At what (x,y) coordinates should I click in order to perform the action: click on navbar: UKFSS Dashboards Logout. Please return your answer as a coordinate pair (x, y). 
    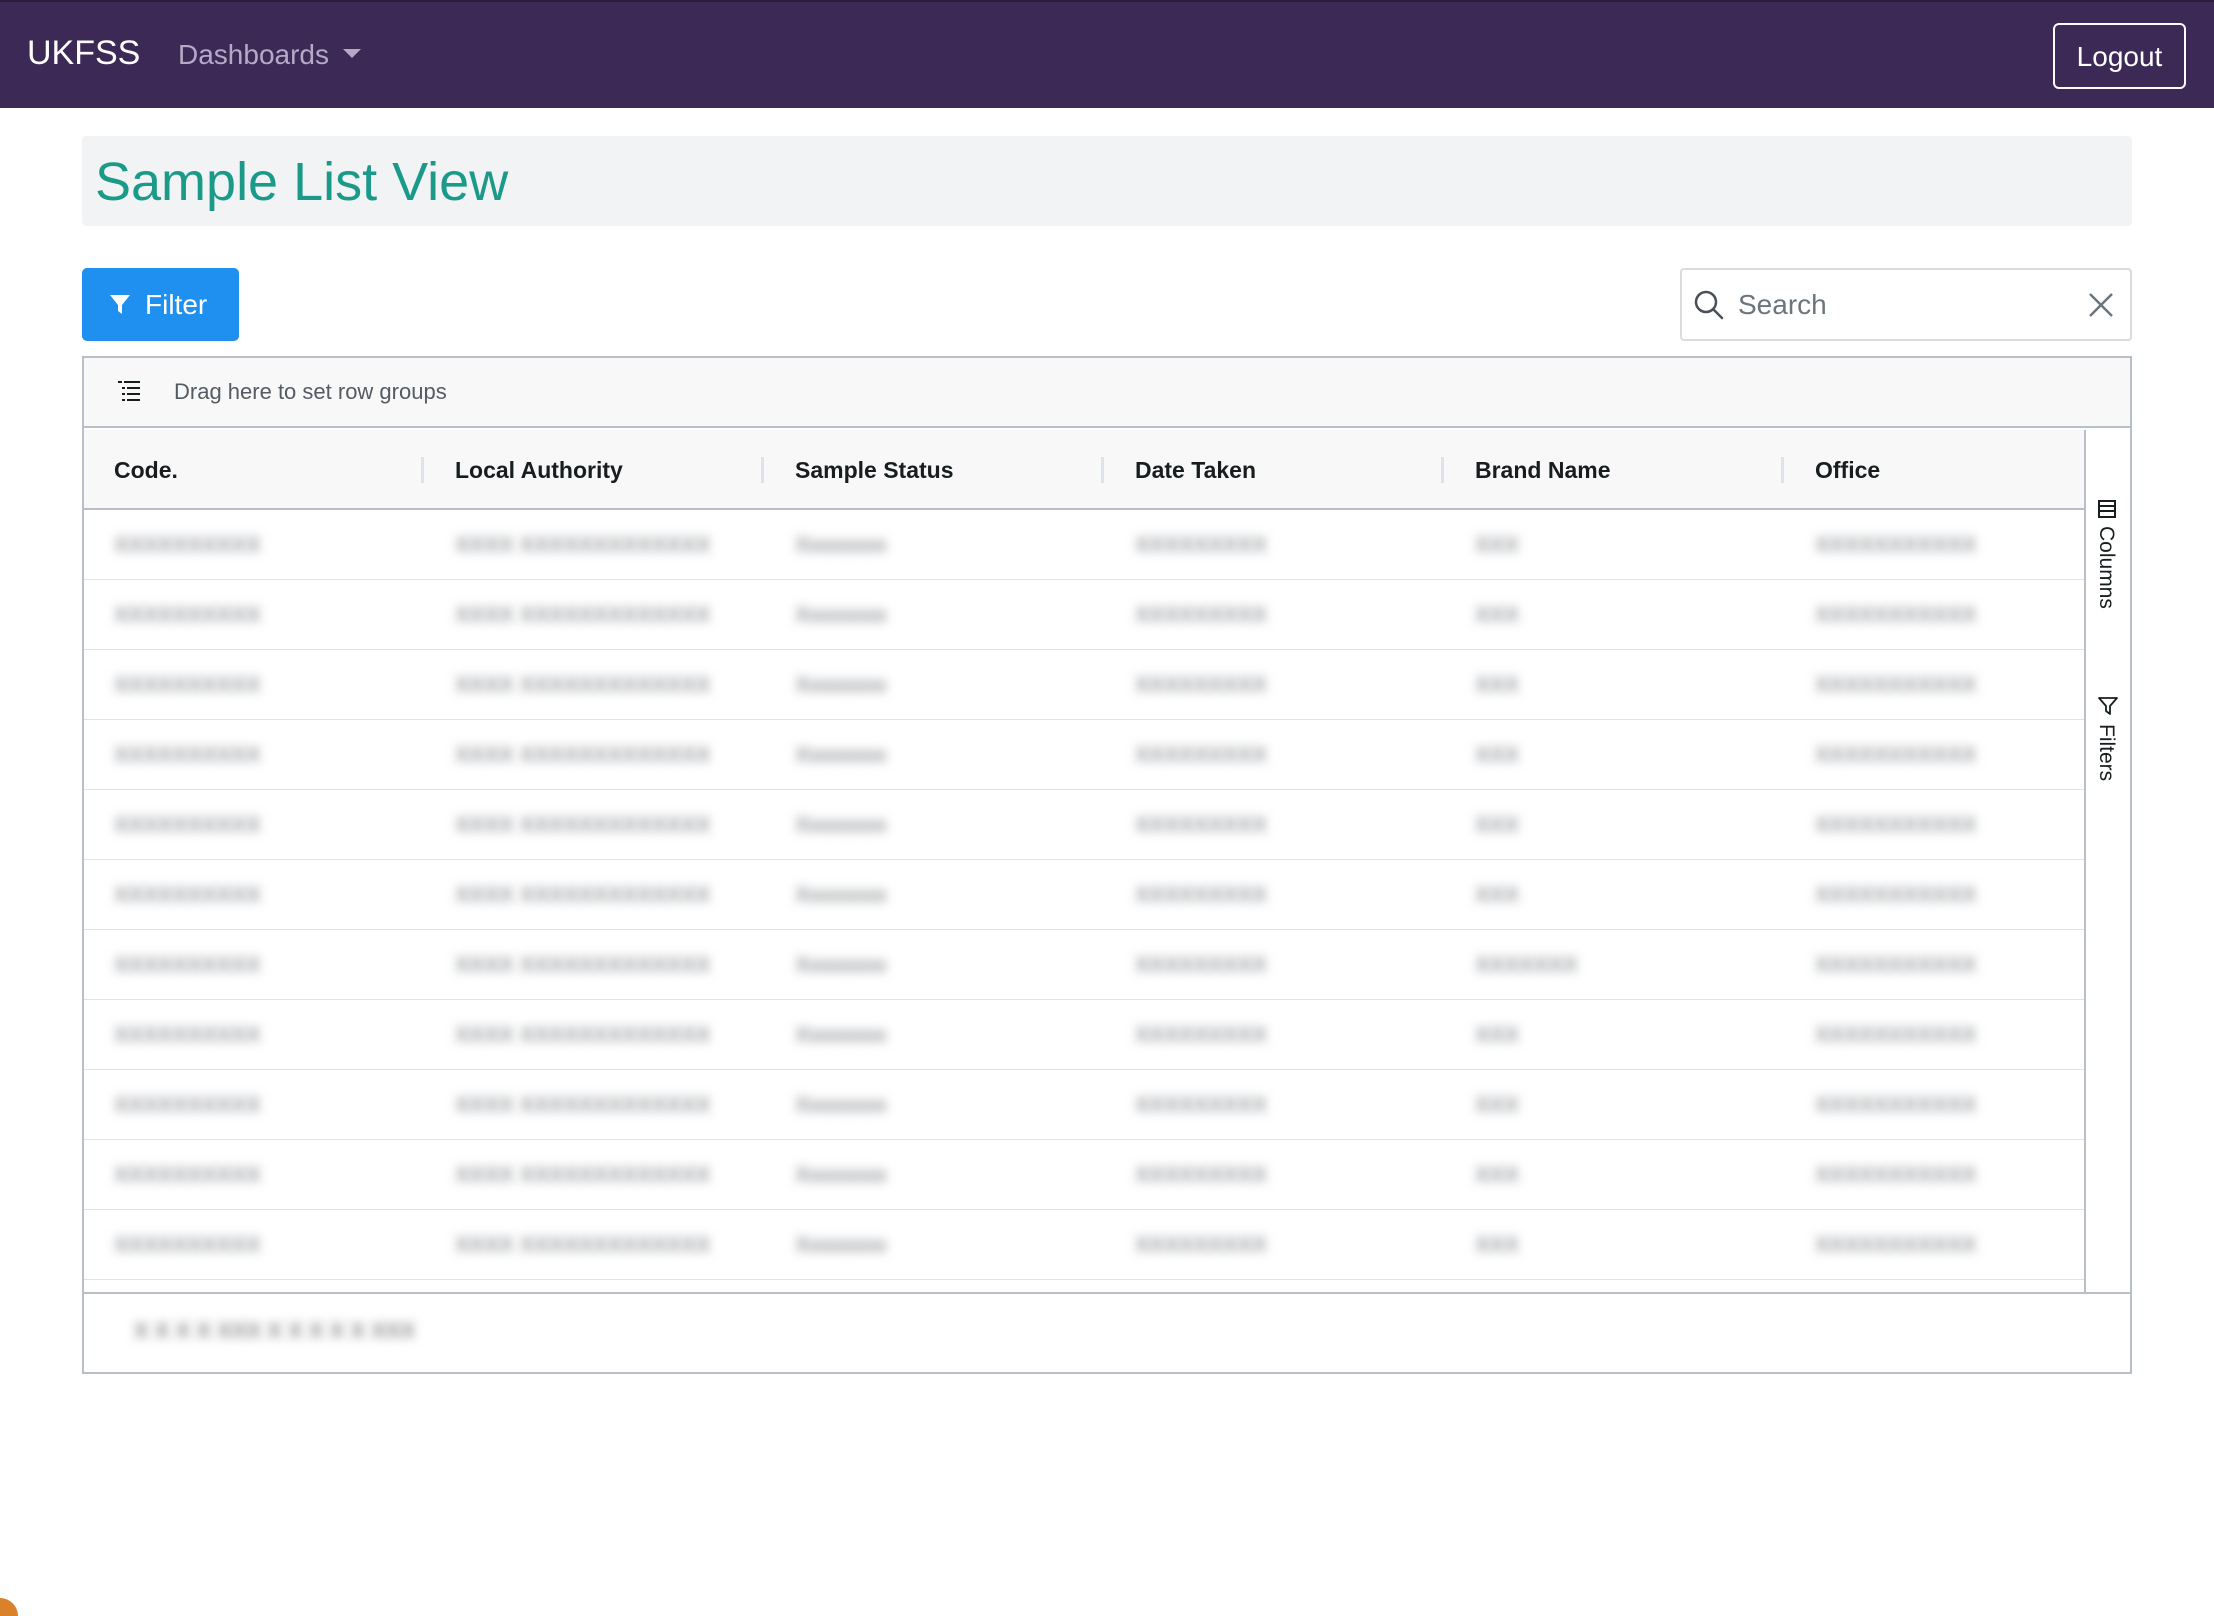
    Looking at the image, I should click on (1107, 54).